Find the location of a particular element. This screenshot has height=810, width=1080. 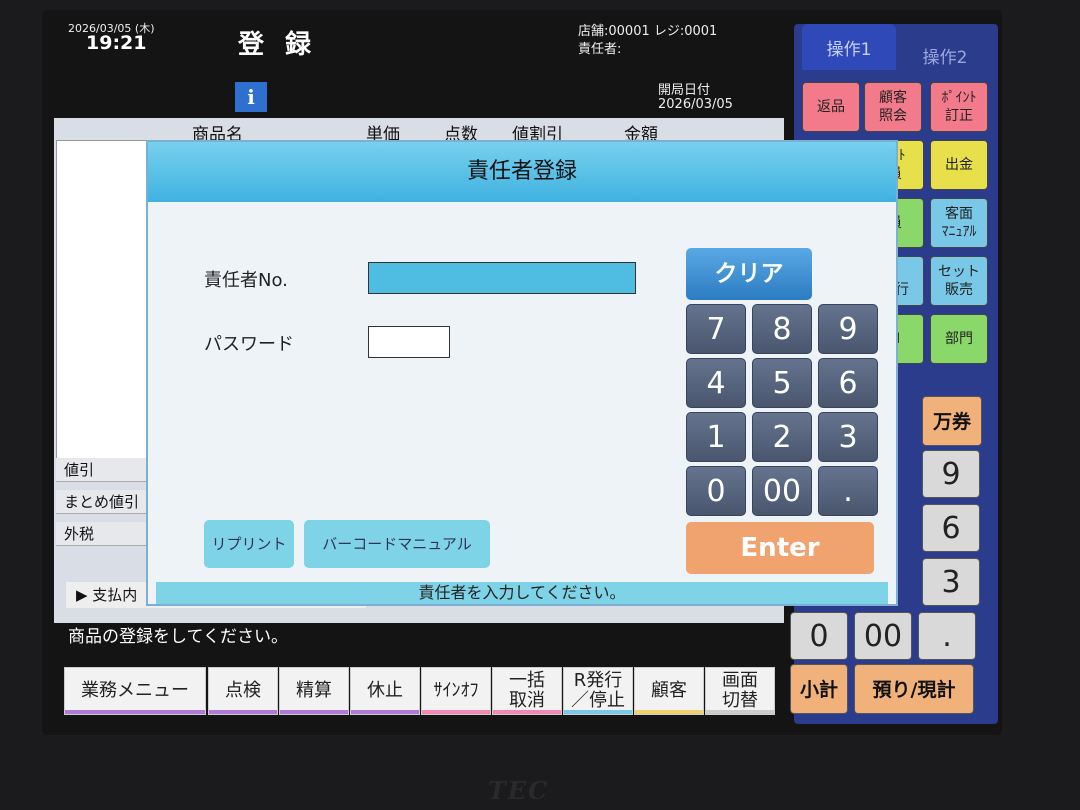

function-bar-button: 点検 is located at coordinates (243, 691).